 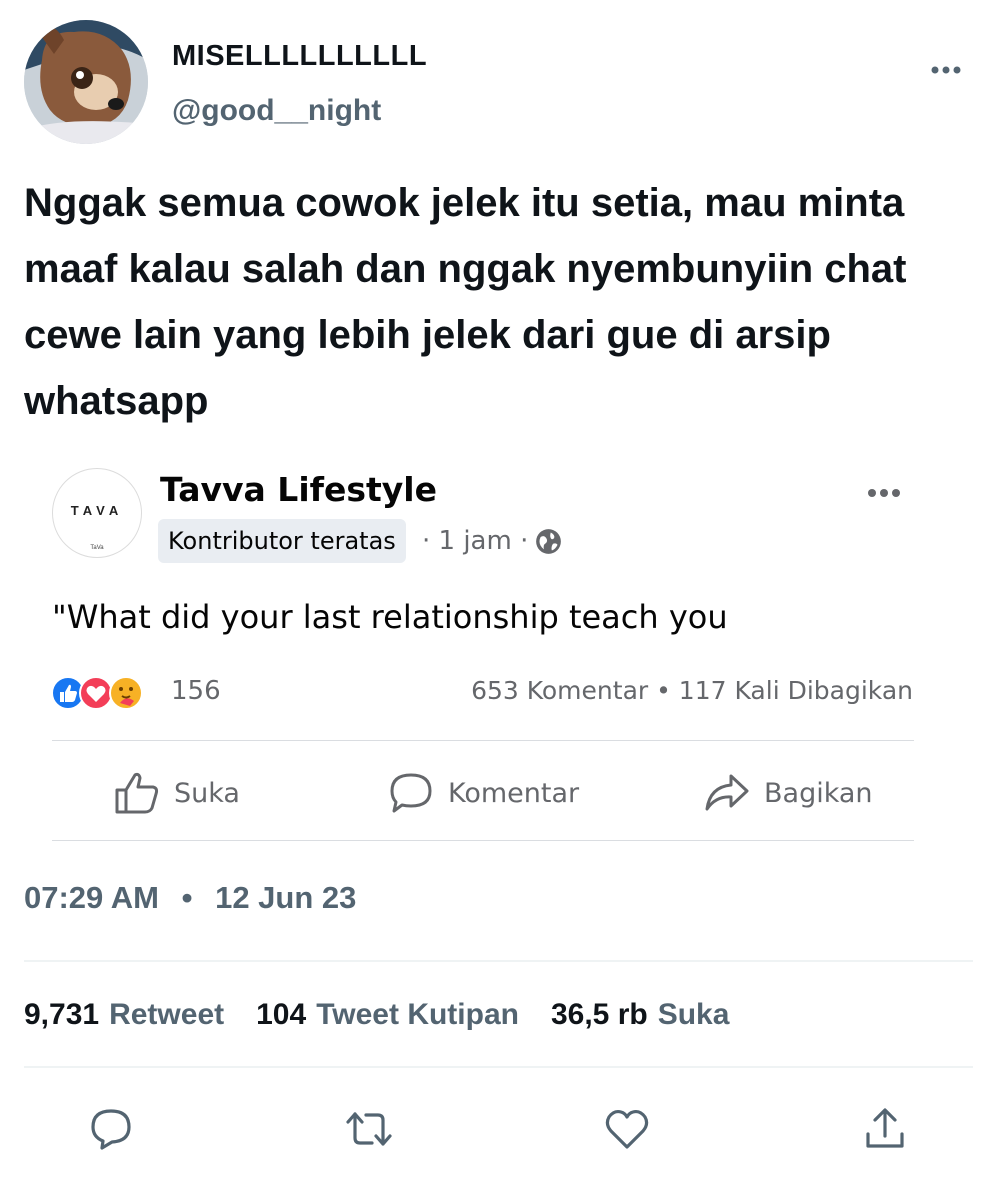 I want to click on user-handle: @good__night, so click(x=276, y=111).